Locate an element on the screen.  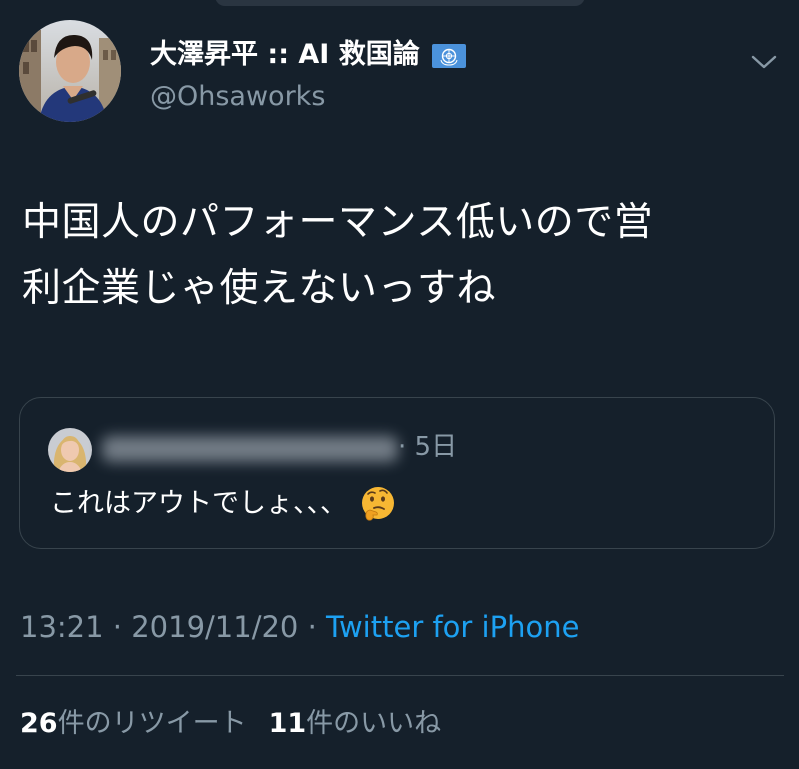
likes-stat: 11件のいいね is located at coordinates (355, 723).